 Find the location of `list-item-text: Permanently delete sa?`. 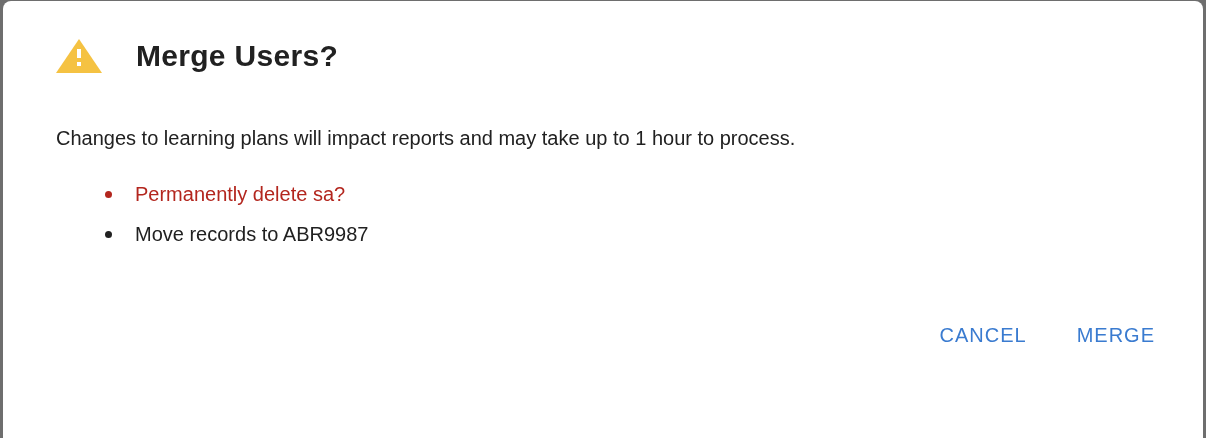

list-item-text: Permanently delete sa? is located at coordinates (240, 194).